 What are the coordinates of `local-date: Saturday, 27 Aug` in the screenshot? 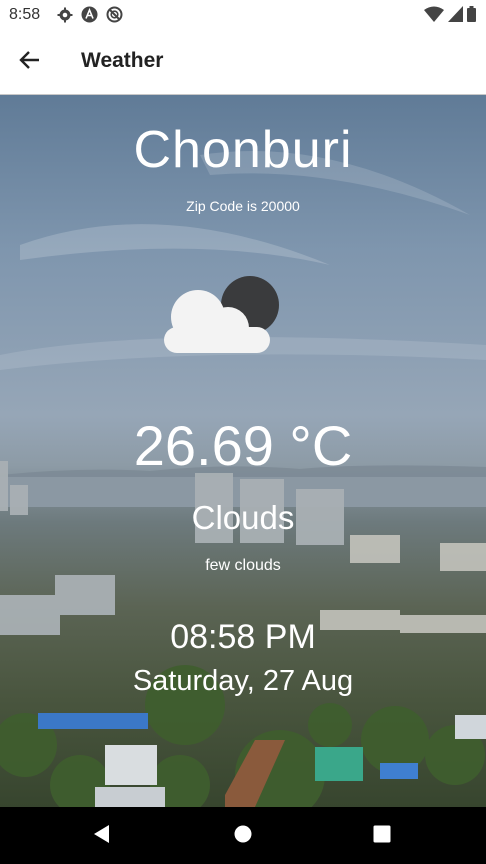 It's located at (243, 681).